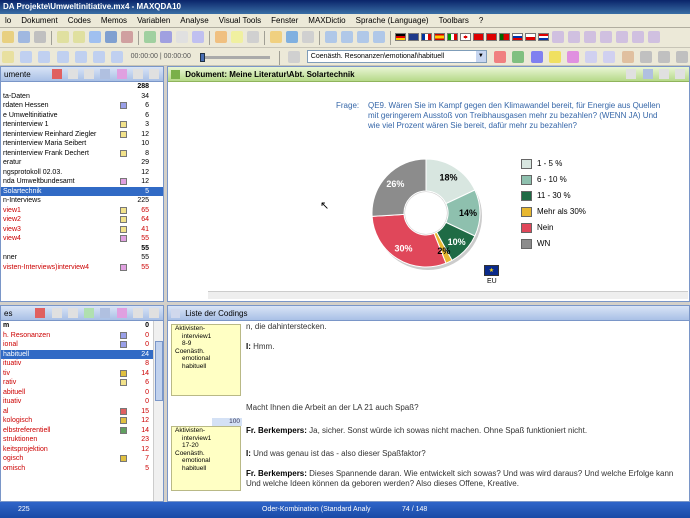 This screenshot has height=518, width=690. Describe the element at coordinates (82, 258) in the screenshot. I see `tree-row: nner 55` at that location.